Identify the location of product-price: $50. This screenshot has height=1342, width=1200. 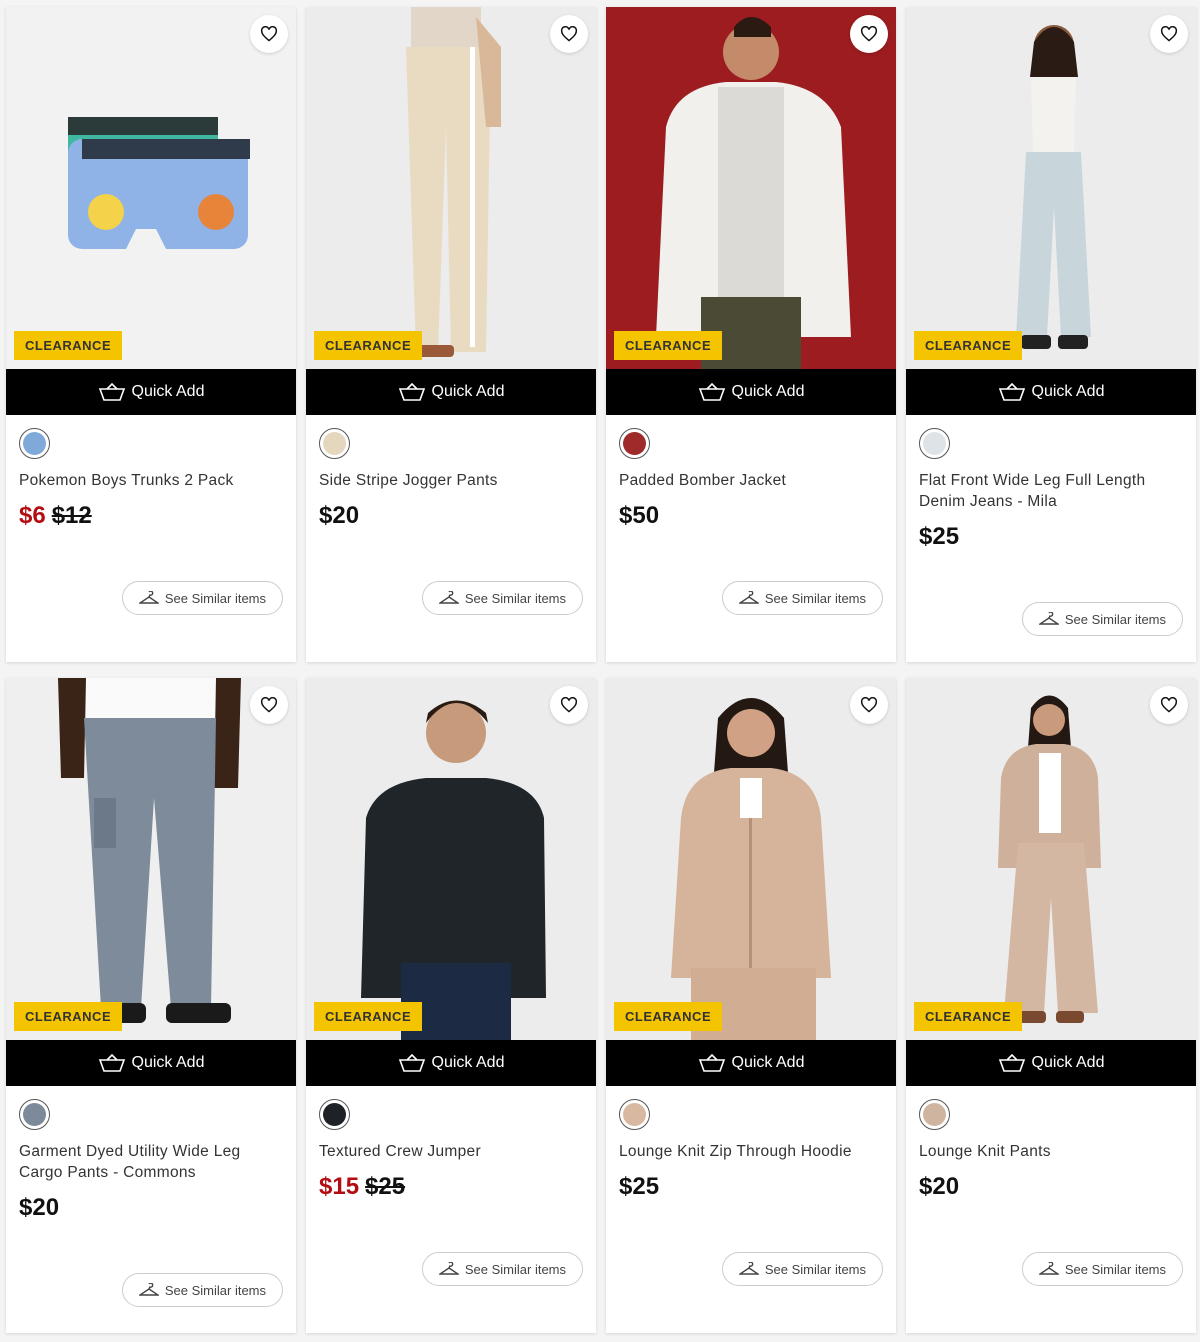
(639, 515).